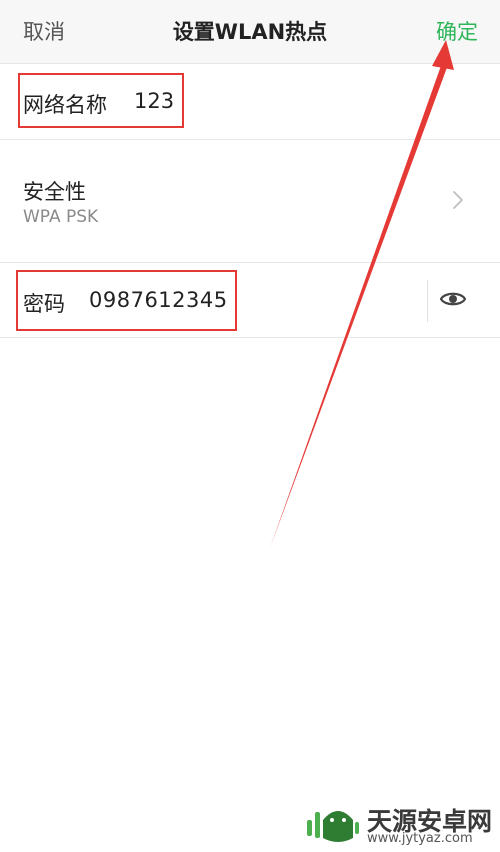 The width and height of the screenshot is (500, 852). I want to click on header-bar: 取消 设置WLAN热点 确定, so click(250, 32).